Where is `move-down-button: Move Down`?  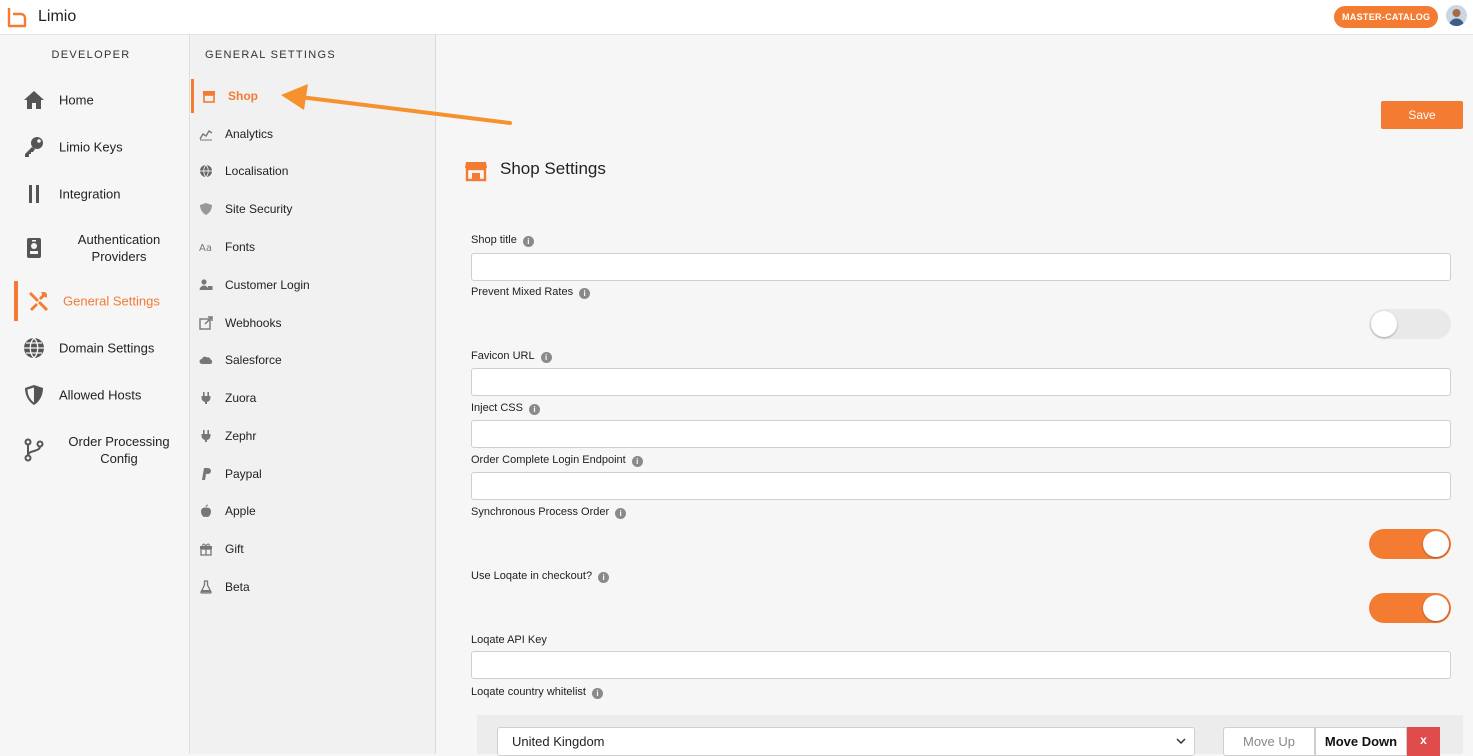
move-down-button: Move Down is located at coordinates (1361, 741).